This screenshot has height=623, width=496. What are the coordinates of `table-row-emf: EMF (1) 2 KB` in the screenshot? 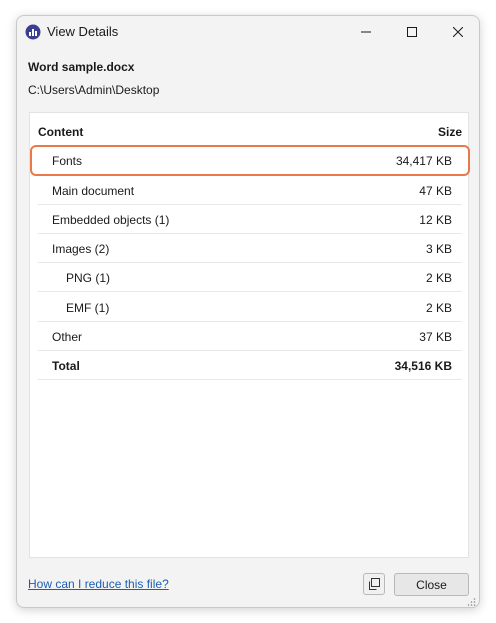 It's located at (250, 307).